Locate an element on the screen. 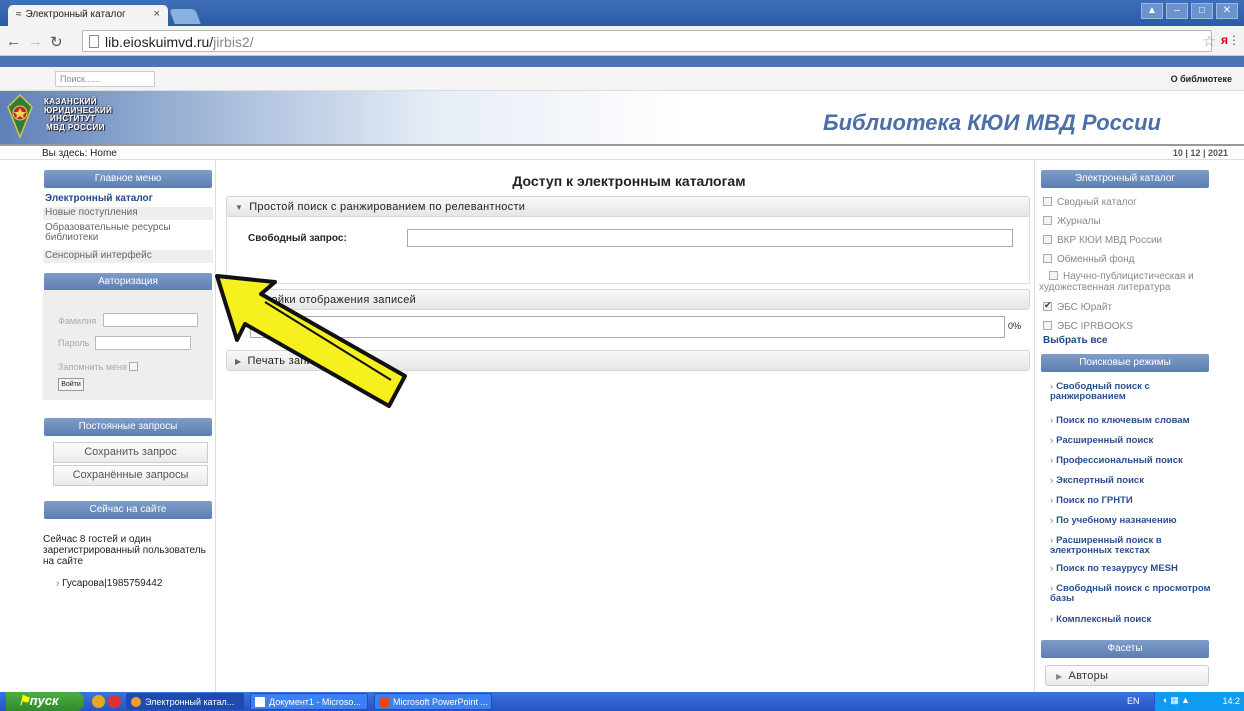  firefox-icon is located at coordinates (98, 701).